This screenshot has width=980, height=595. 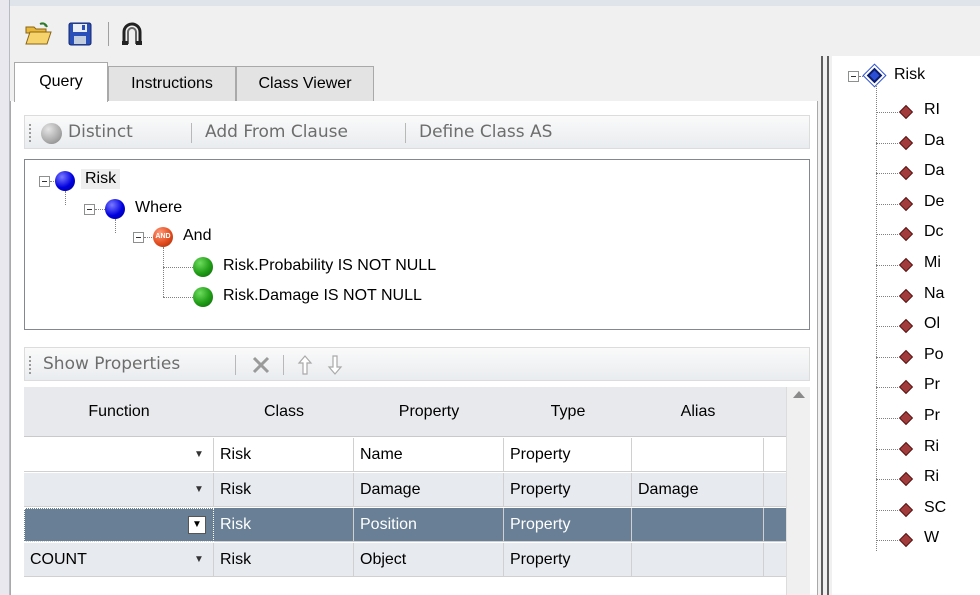 I want to click on panel-splitter, so click(x=825, y=325).